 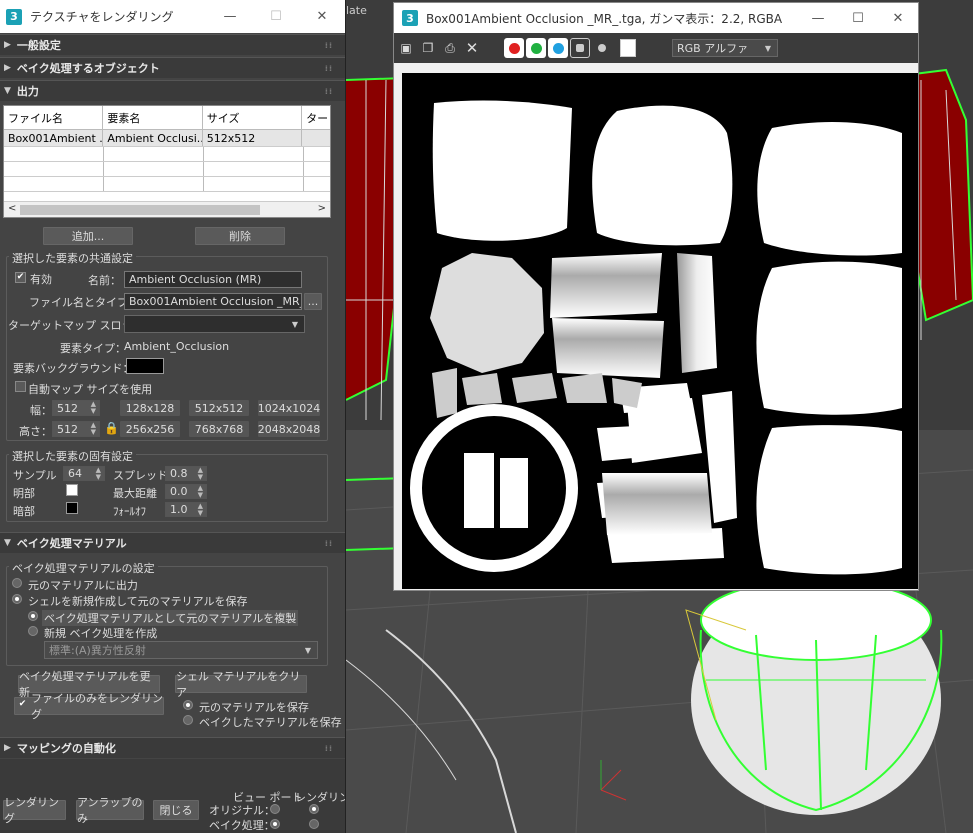 What do you see at coordinates (580, 48) in the screenshot?
I see `alpha-channel-toggle` at bounding box center [580, 48].